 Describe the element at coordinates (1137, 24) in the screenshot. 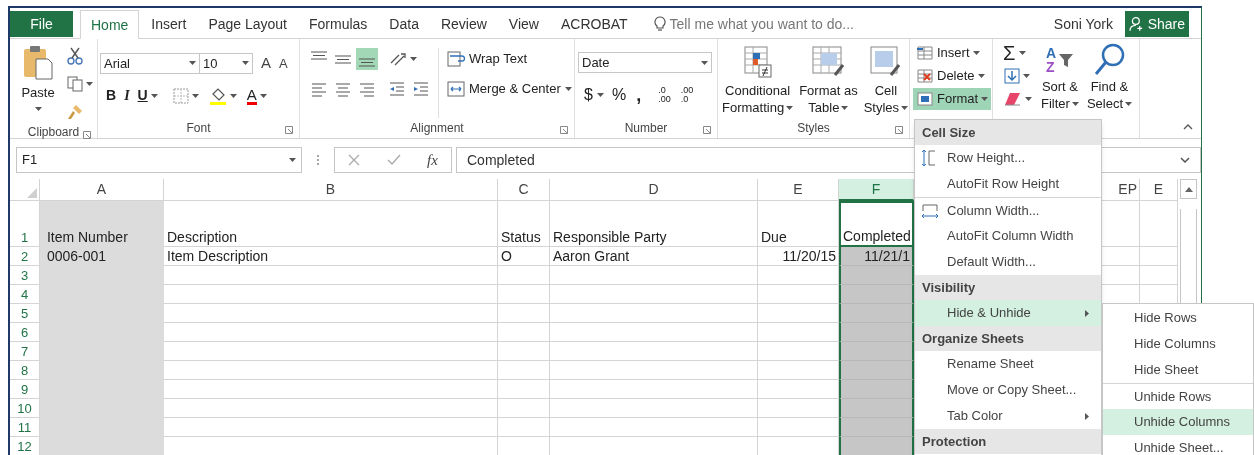

I see `person-plus-icon` at that location.